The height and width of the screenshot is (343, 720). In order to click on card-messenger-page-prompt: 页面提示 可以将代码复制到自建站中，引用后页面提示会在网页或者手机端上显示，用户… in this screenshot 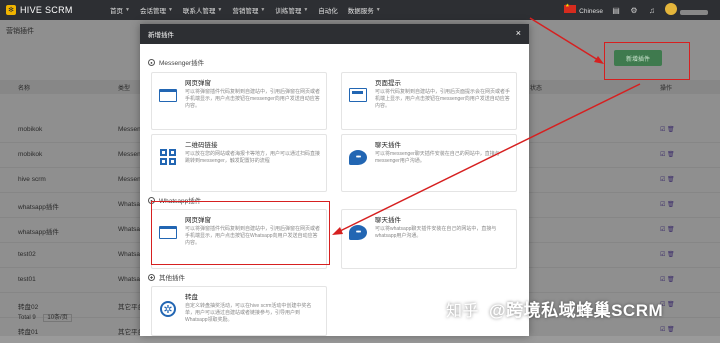, I will do `click(429, 101)`.